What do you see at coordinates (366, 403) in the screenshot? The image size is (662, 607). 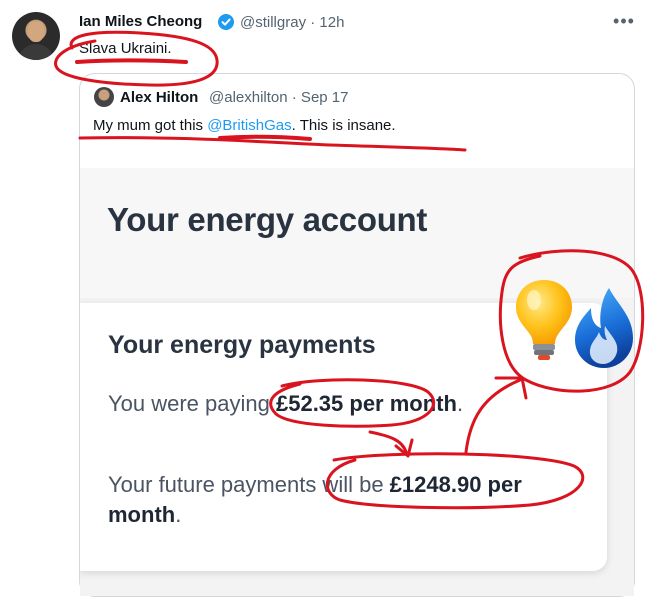 I see `previous-payment-amount: £52.35 per month` at bounding box center [366, 403].